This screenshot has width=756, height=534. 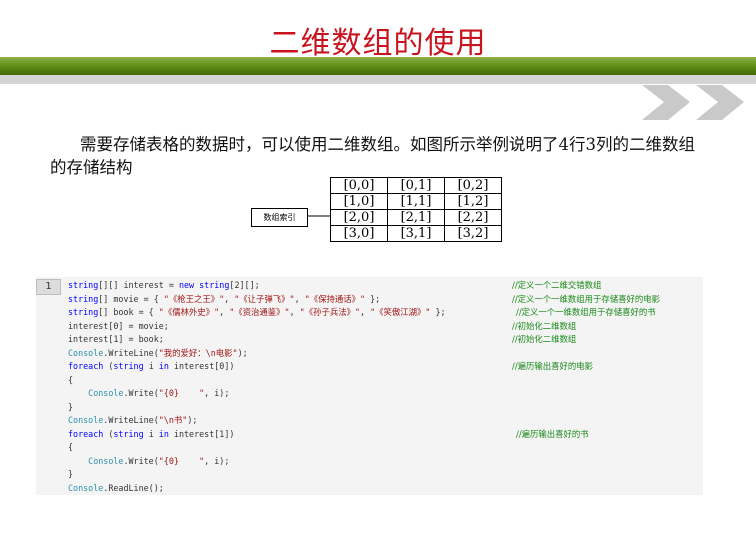 I want to click on code-comment: //遍历输出喜好的书, so click(x=552, y=433).